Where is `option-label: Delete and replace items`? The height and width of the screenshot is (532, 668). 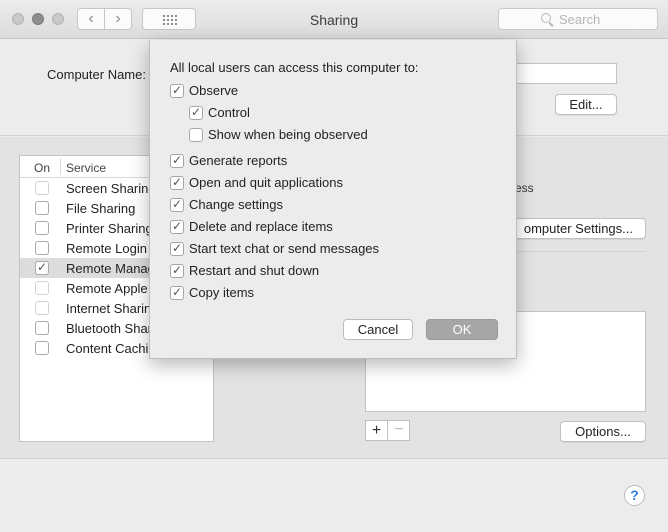
option-label: Delete and replace items is located at coordinates (261, 226).